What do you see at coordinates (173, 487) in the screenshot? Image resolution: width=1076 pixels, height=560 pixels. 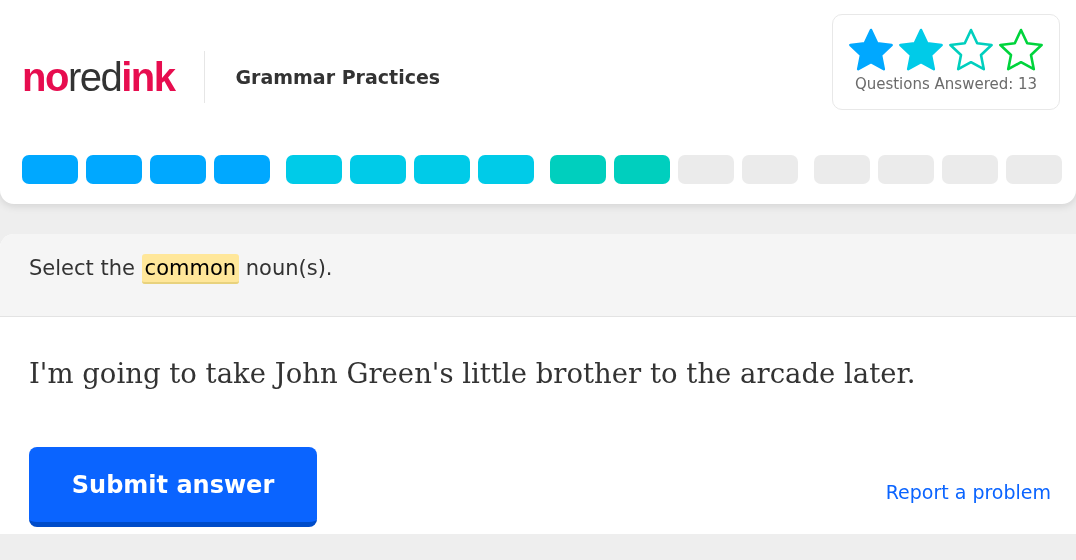 I see `submit-button: Submit answer` at bounding box center [173, 487].